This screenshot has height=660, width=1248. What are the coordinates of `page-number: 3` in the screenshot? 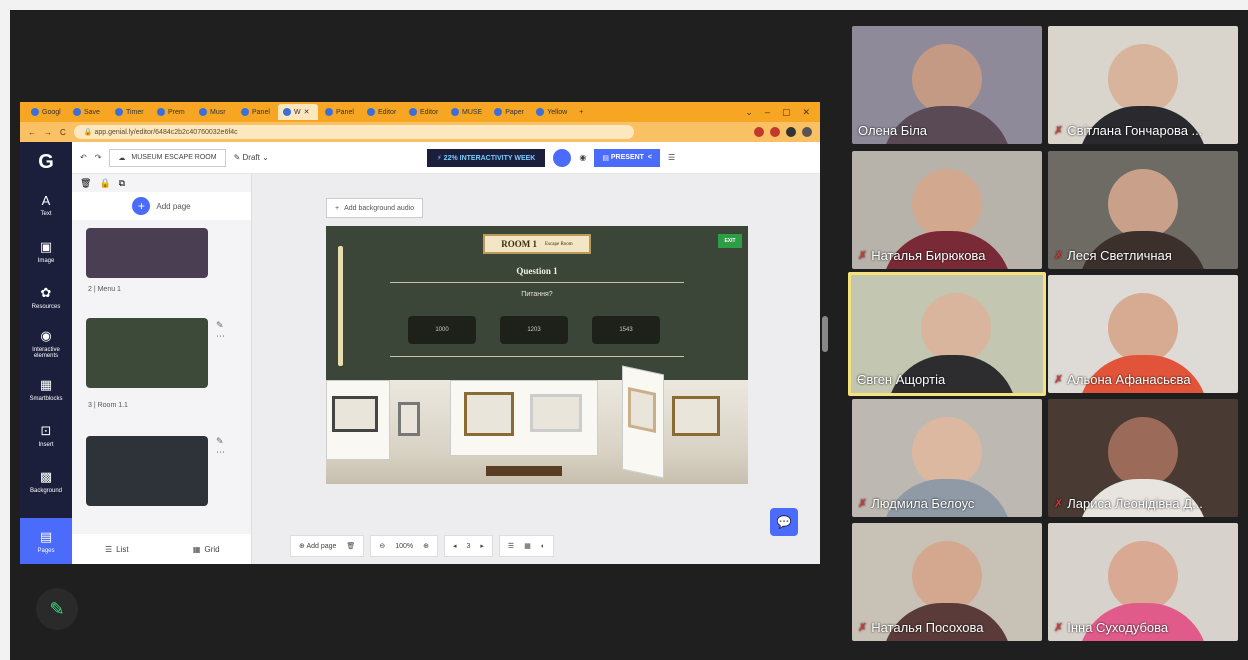 It's located at (468, 546).